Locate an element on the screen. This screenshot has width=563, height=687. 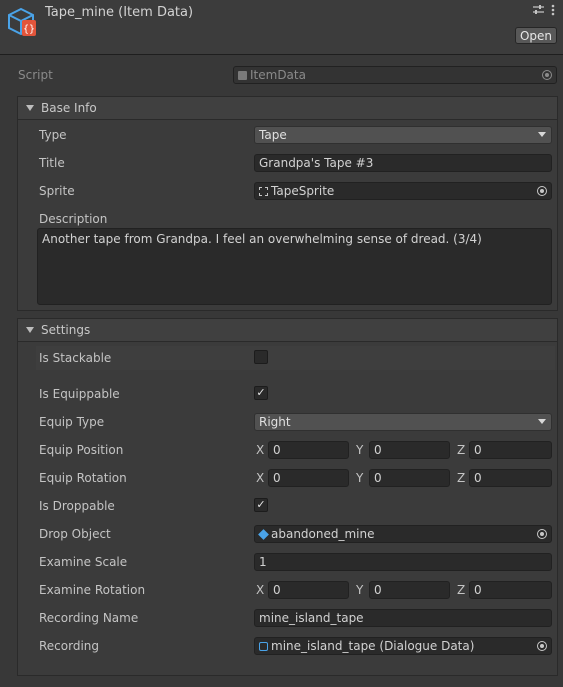
recording-value: mine_island_tape (Dialogue Data) is located at coordinates (373, 646).